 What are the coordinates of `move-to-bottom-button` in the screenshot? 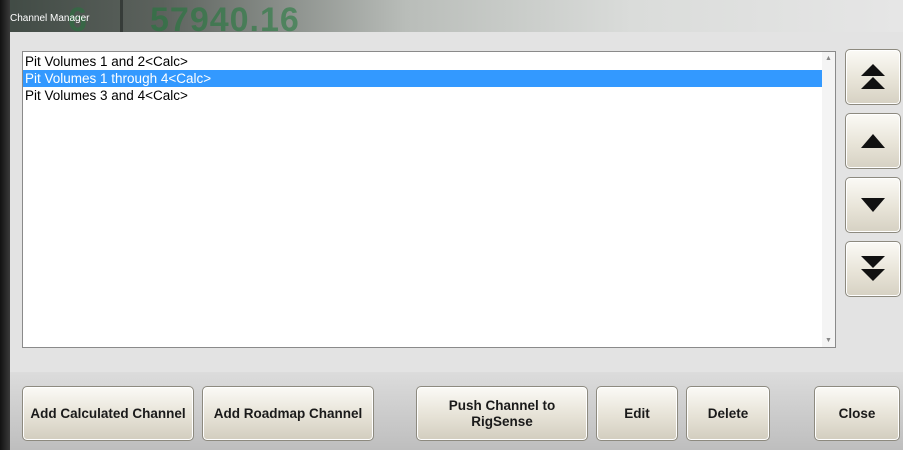 It's located at (873, 269).